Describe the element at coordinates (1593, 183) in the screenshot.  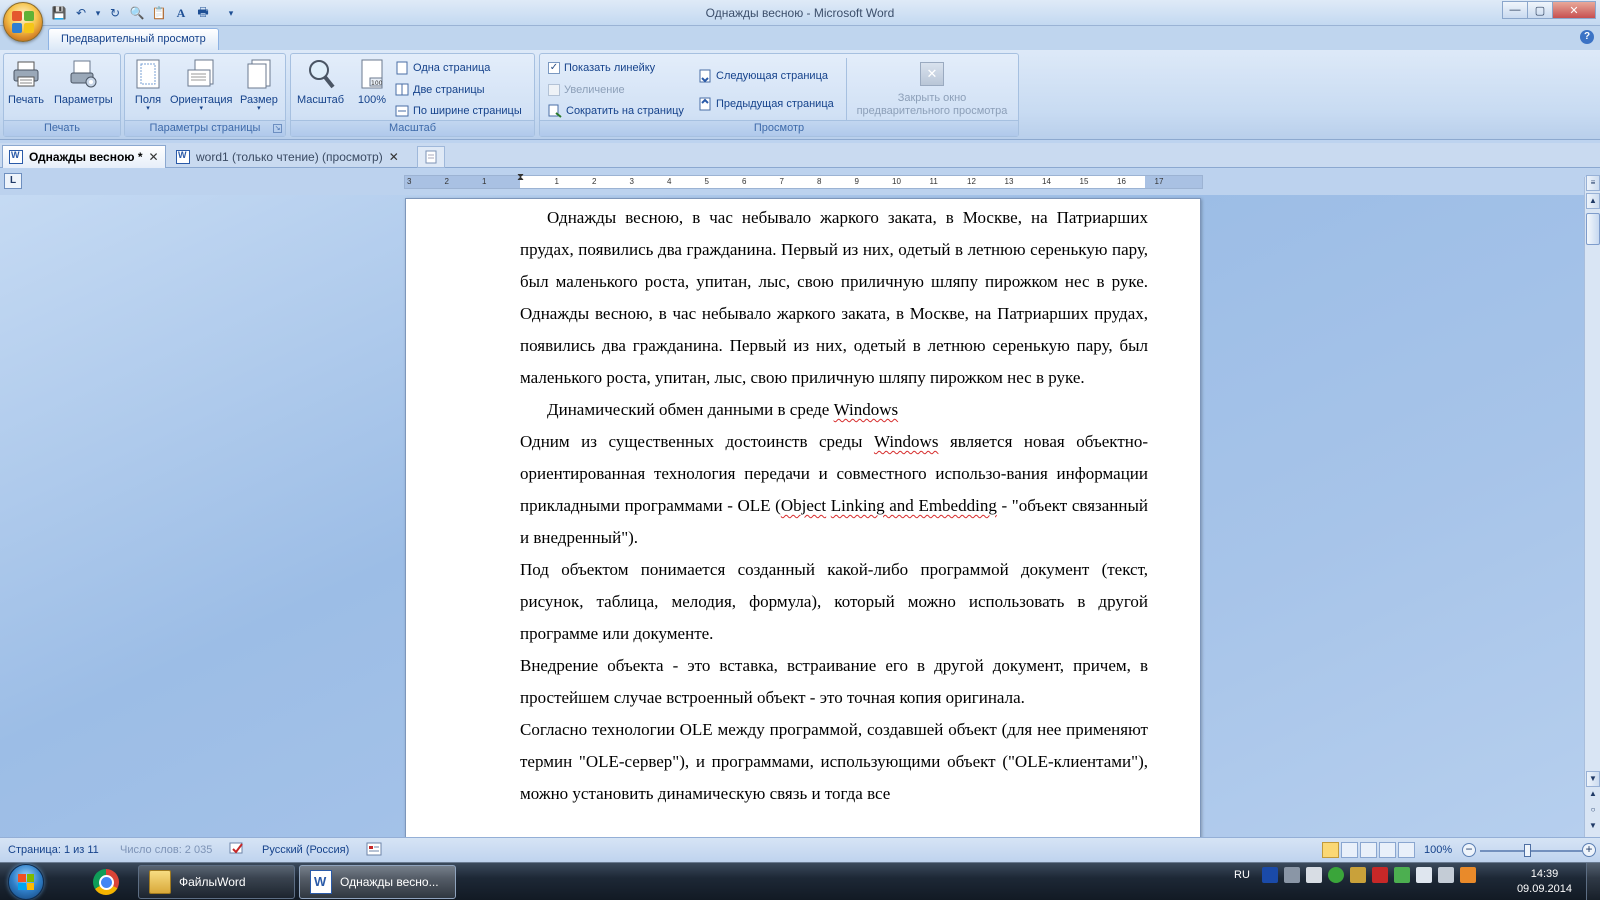
I see `ruler-toggle-button: ≡` at that location.